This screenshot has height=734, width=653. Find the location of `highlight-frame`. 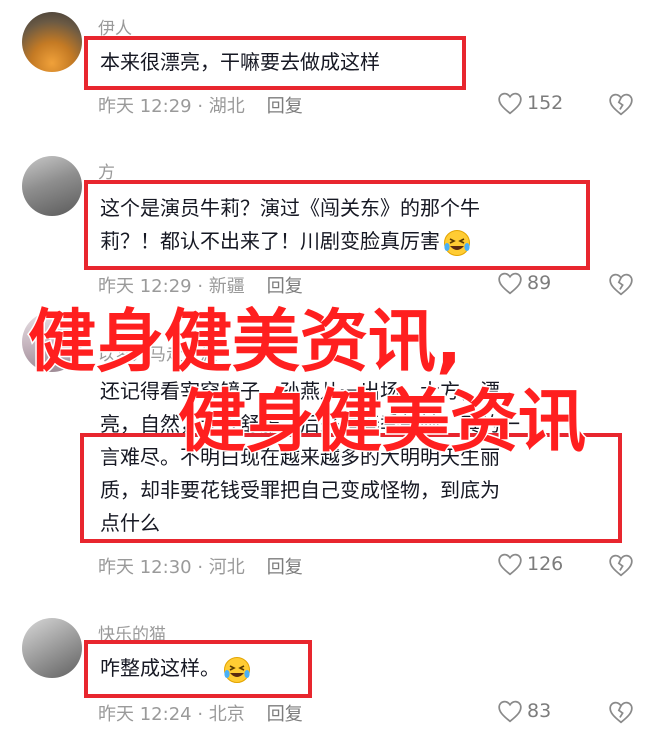

highlight-frame is located at coordinates (351, 488).